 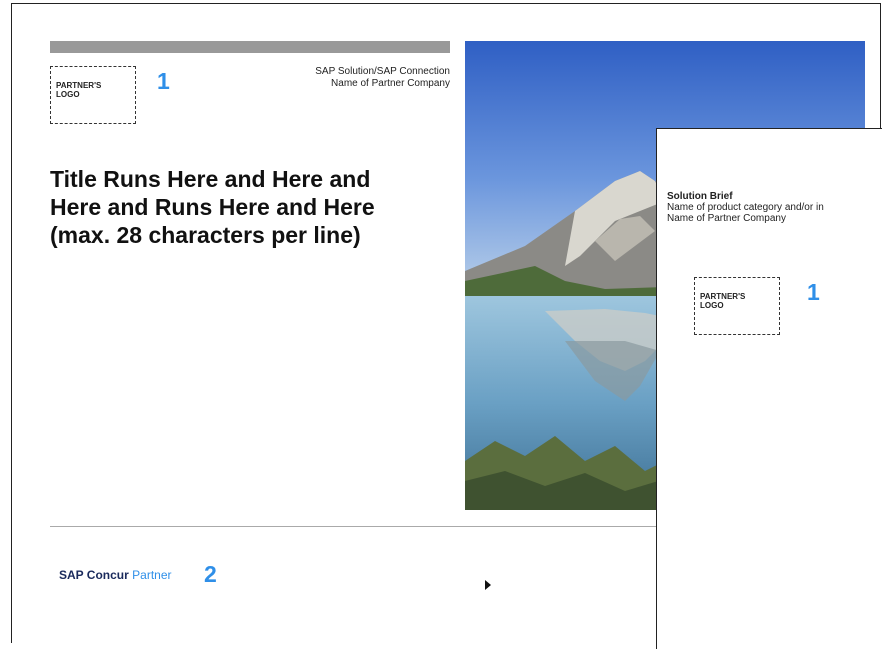 I want to click on sap-concur-partner-logo: SAP Concur Partner, so click(x=115, y=575).